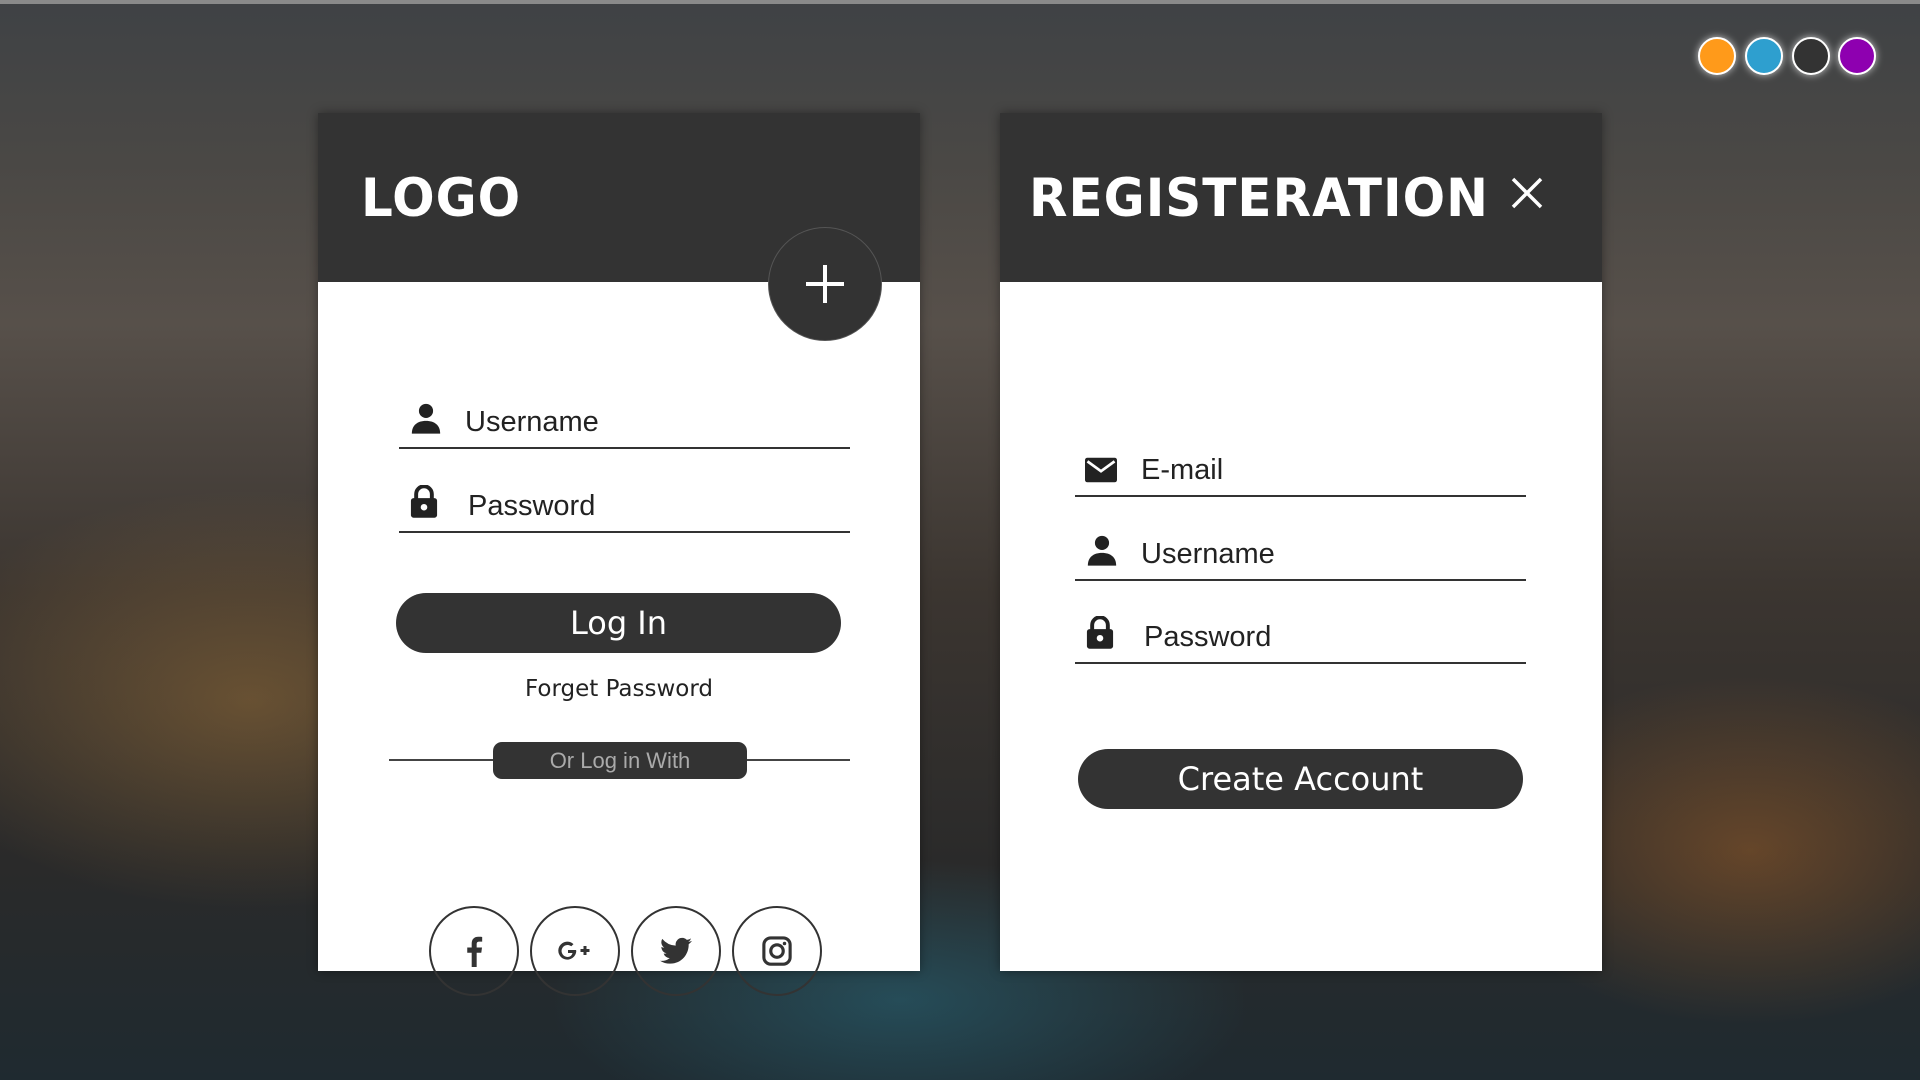 The image size is (1920, 1080). I want to click on registration-title: REGISTERATION, so click(1259, 198).